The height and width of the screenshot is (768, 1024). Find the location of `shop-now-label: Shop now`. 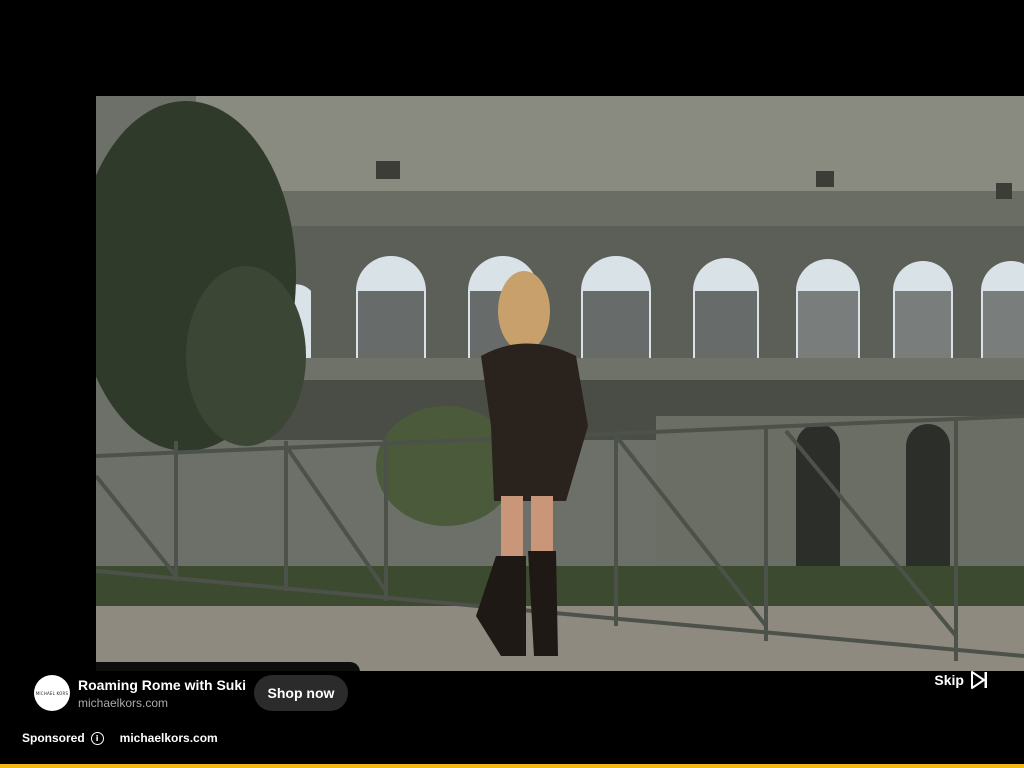

shop-now-label: Shop now is located at coordinates (301, 693).